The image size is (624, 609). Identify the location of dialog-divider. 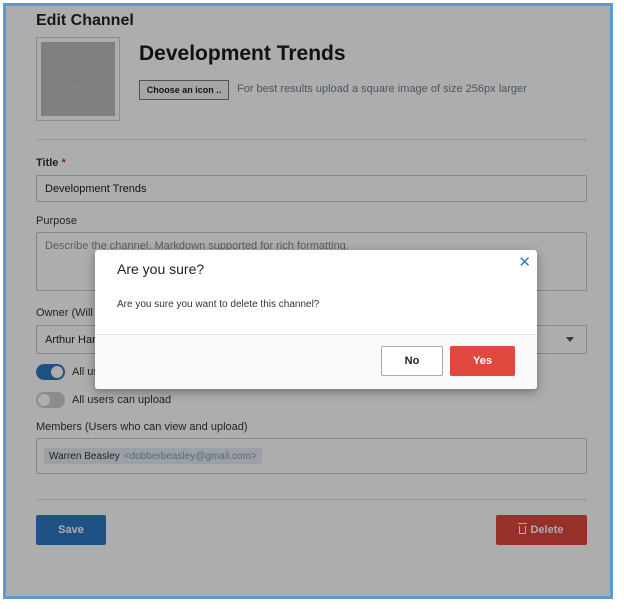
(316, 334).